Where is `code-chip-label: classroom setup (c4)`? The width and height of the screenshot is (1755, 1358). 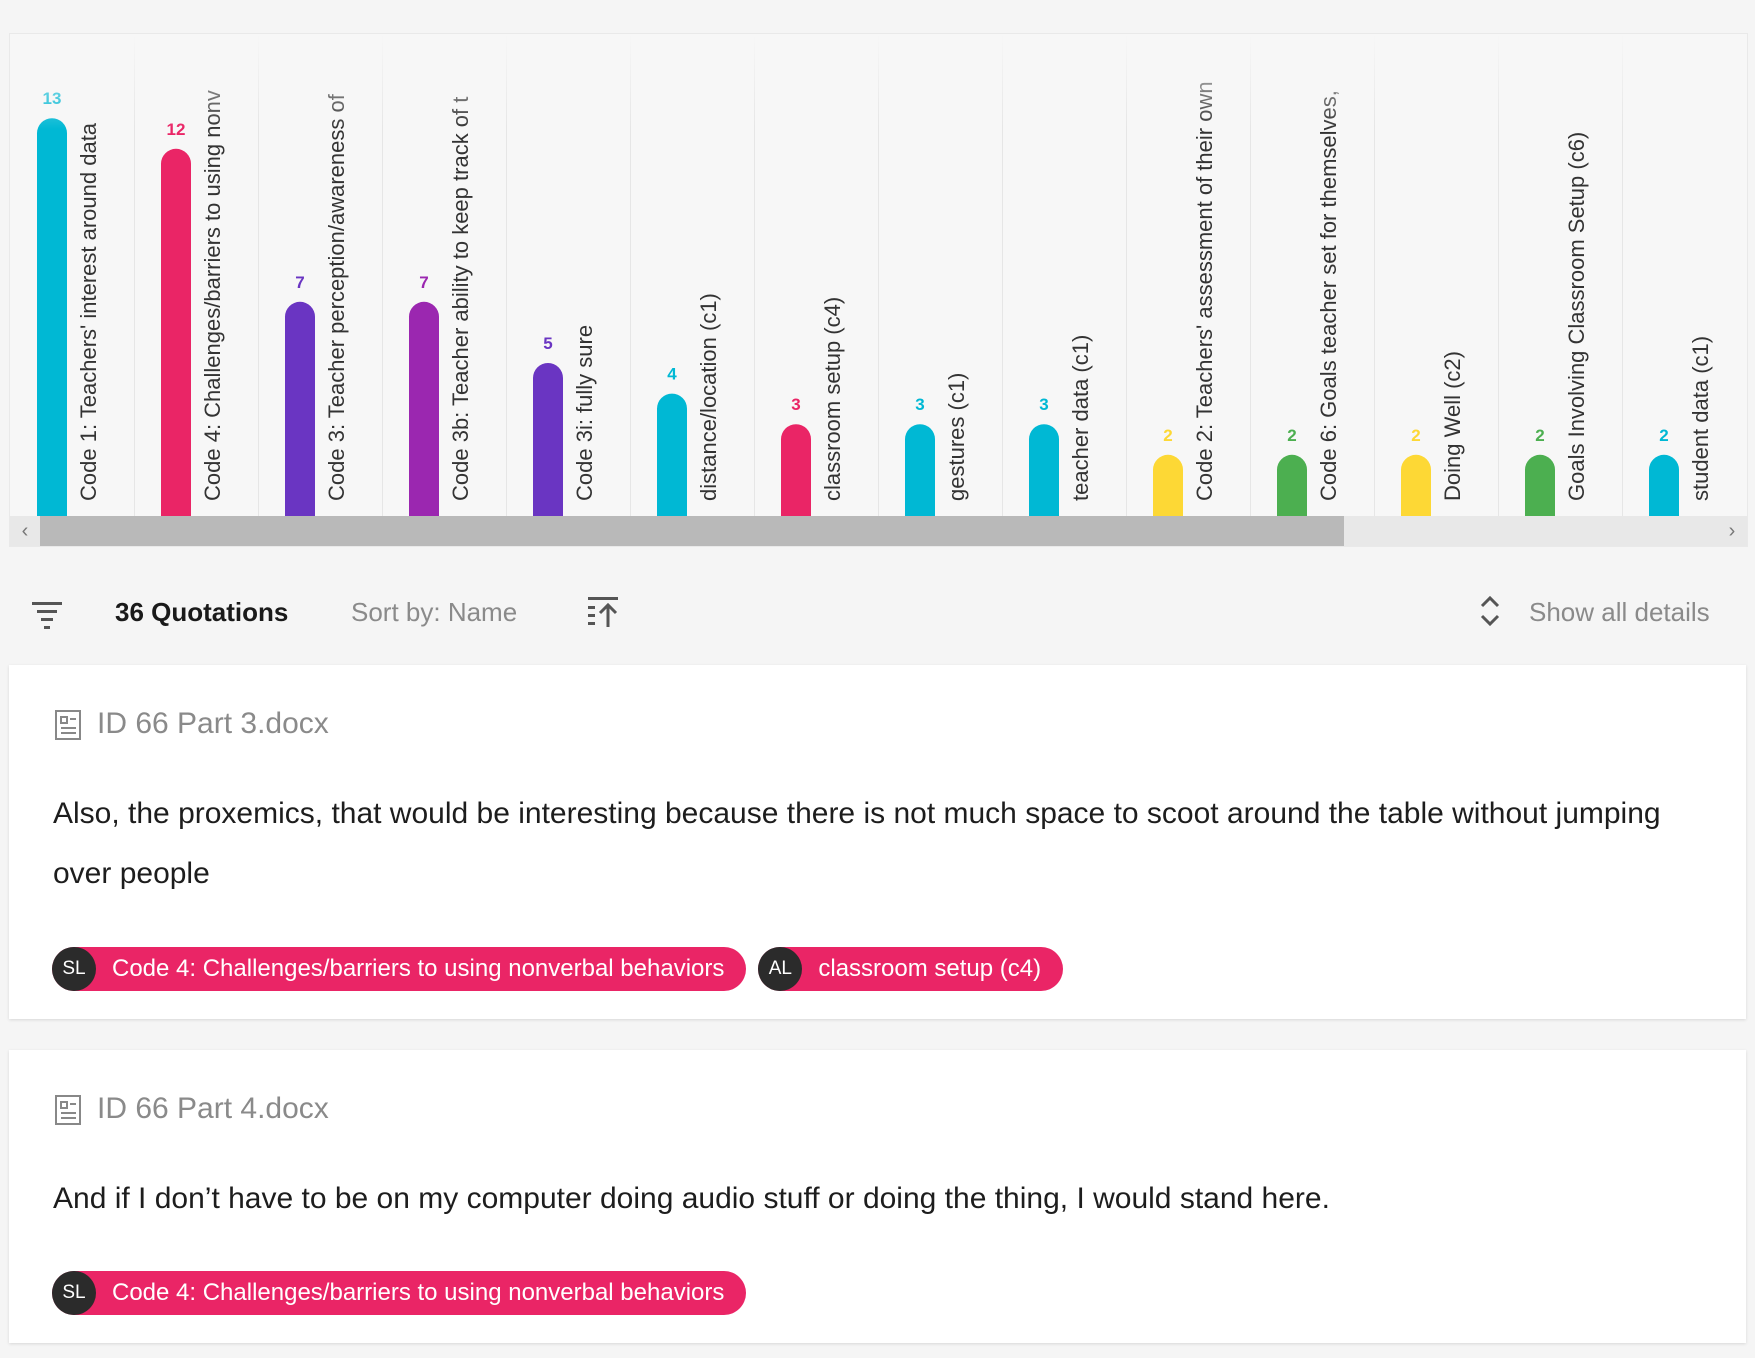 code-chip-label: classroom setup (c4) is located at coordinates (930, 968).